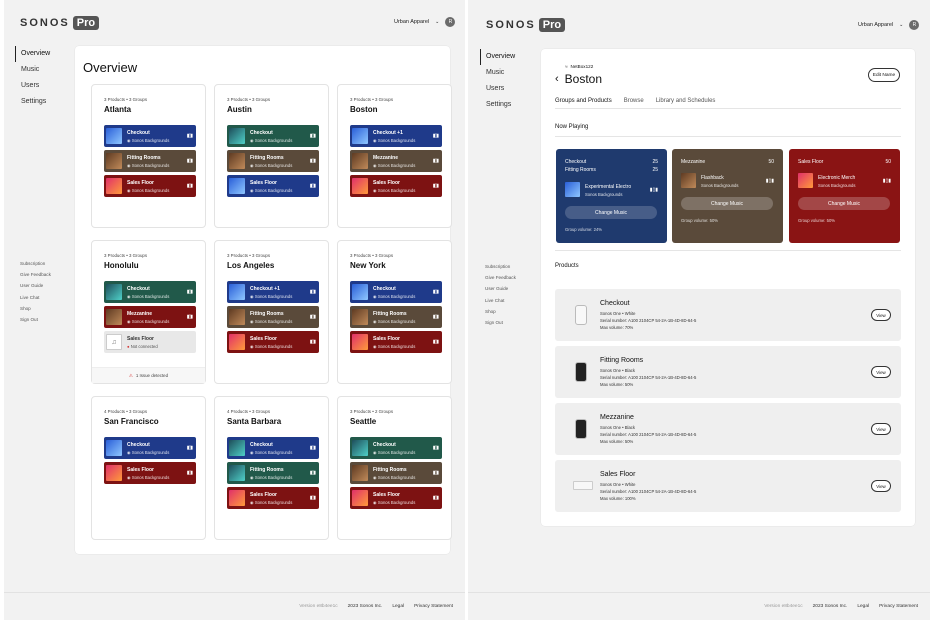  What do you see at coordinates (148, 375) in the screenshot?
I see `issue-banner: ⚠ 1 Issue detected` at bounding box center [148, 375].